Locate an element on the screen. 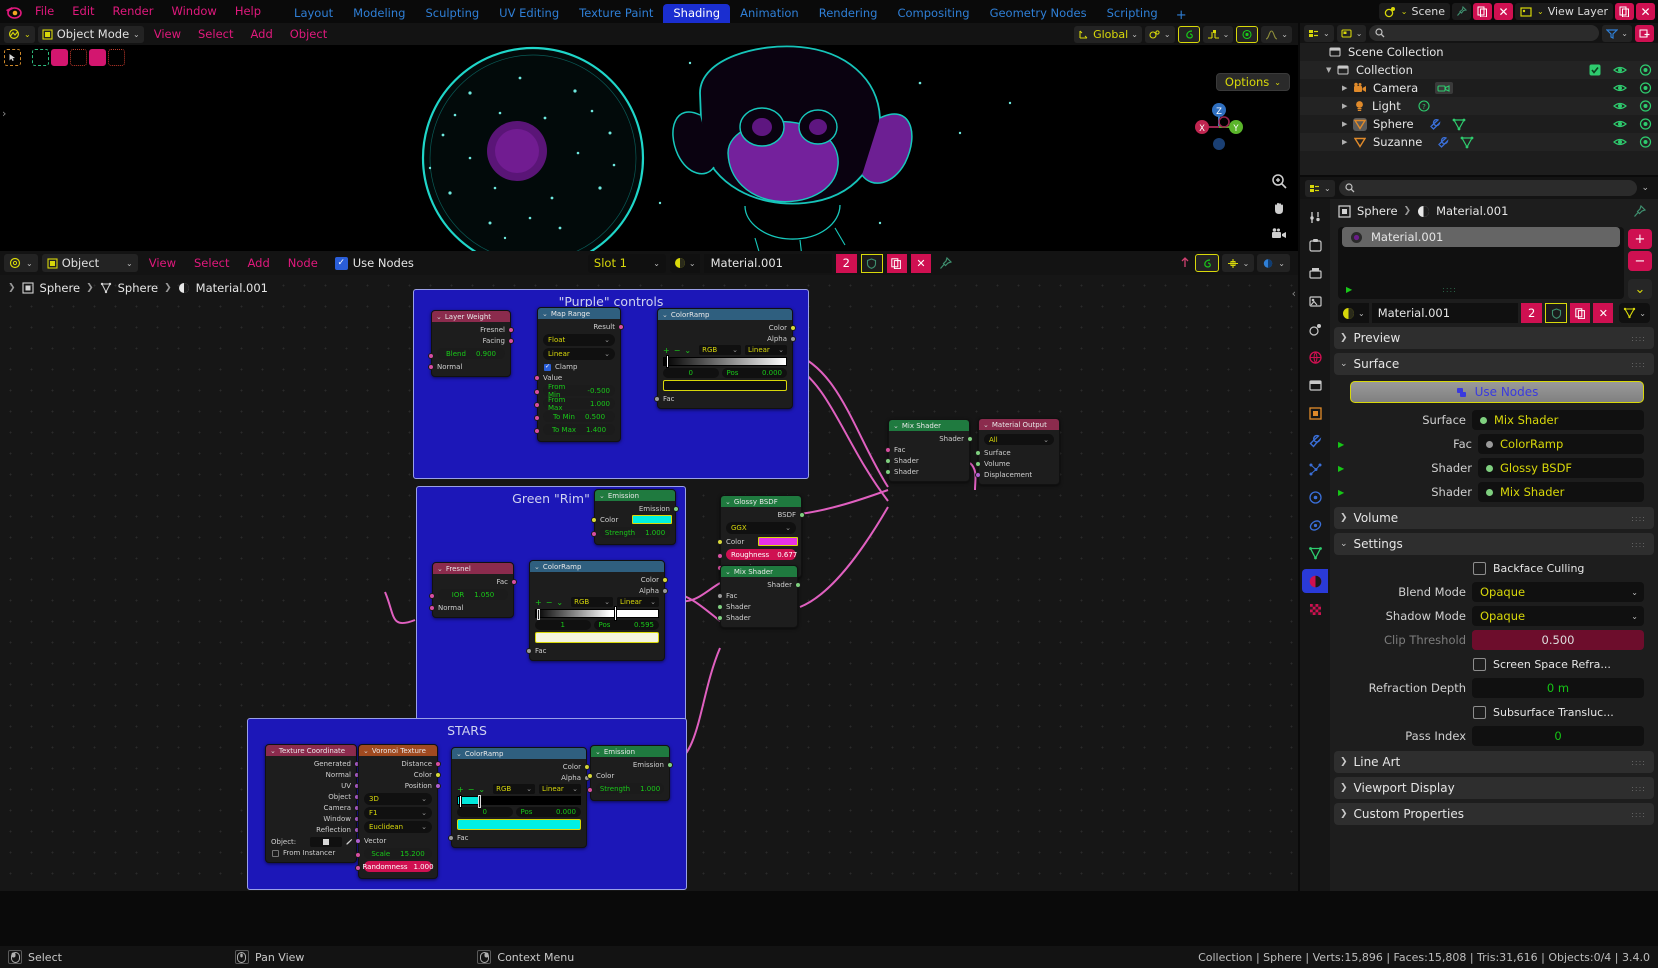  node-emission-stars: ⌄ Emission Emission Color Strength 1.000 is located at coordinates (630, 773).